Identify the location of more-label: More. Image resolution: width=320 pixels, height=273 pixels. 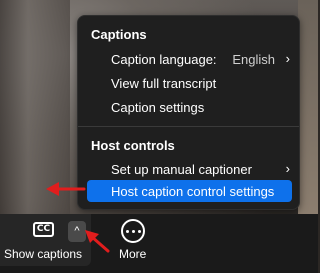
(133, 254).